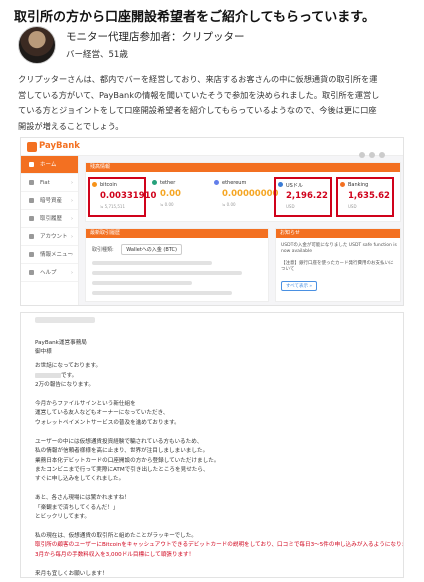  Describe the element at coordinates (372, 155) in the screenshot. I see `user-icon` at that location.